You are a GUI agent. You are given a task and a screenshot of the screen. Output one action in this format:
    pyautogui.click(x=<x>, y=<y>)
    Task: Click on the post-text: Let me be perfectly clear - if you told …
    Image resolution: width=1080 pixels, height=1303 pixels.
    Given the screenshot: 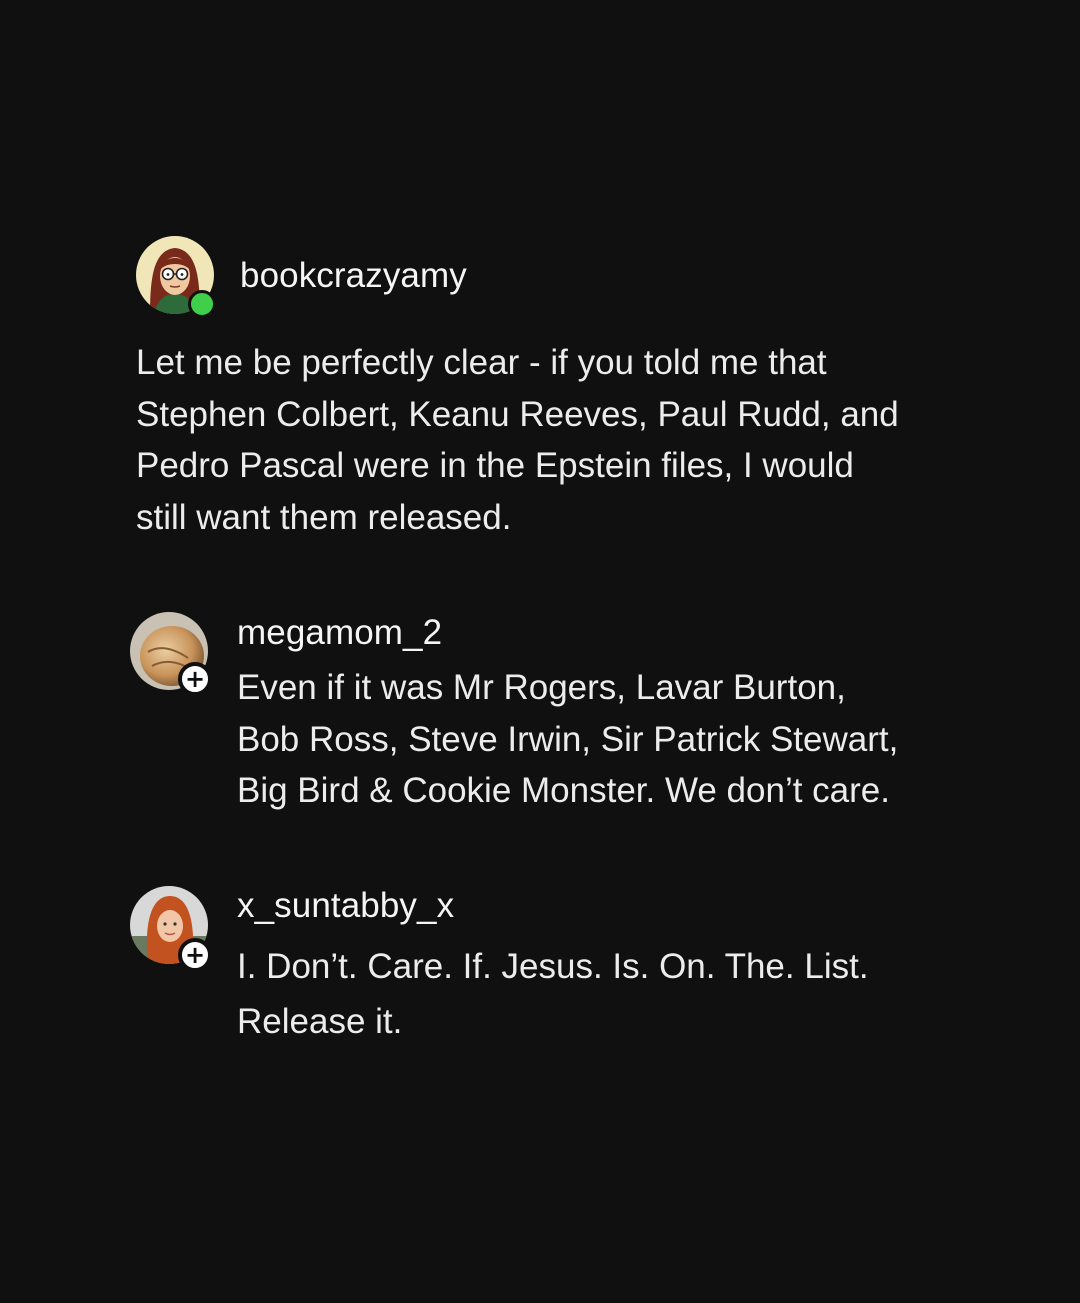 What is the action you would take?
    pyautogui.click(x=517, y=440)
    